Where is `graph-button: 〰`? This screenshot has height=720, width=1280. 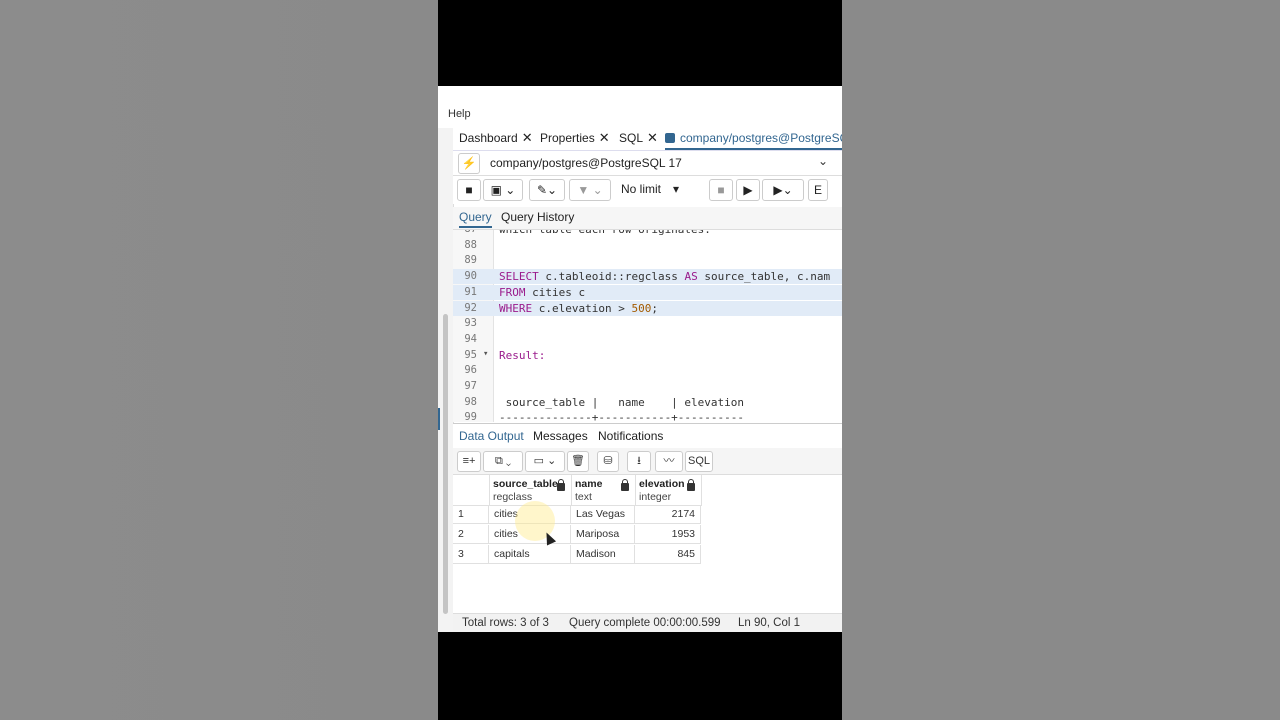 graph-button: 〰 is located at coordinates (669, 461).